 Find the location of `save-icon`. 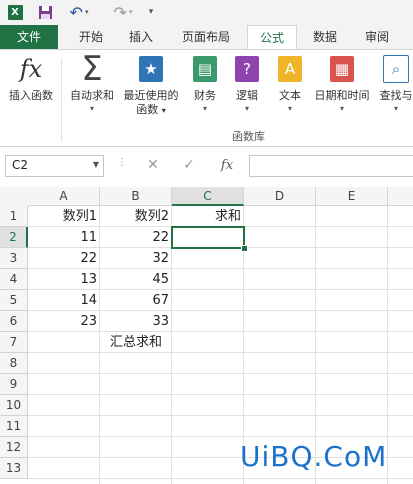

save-icon is located at coordinates (45, 12).